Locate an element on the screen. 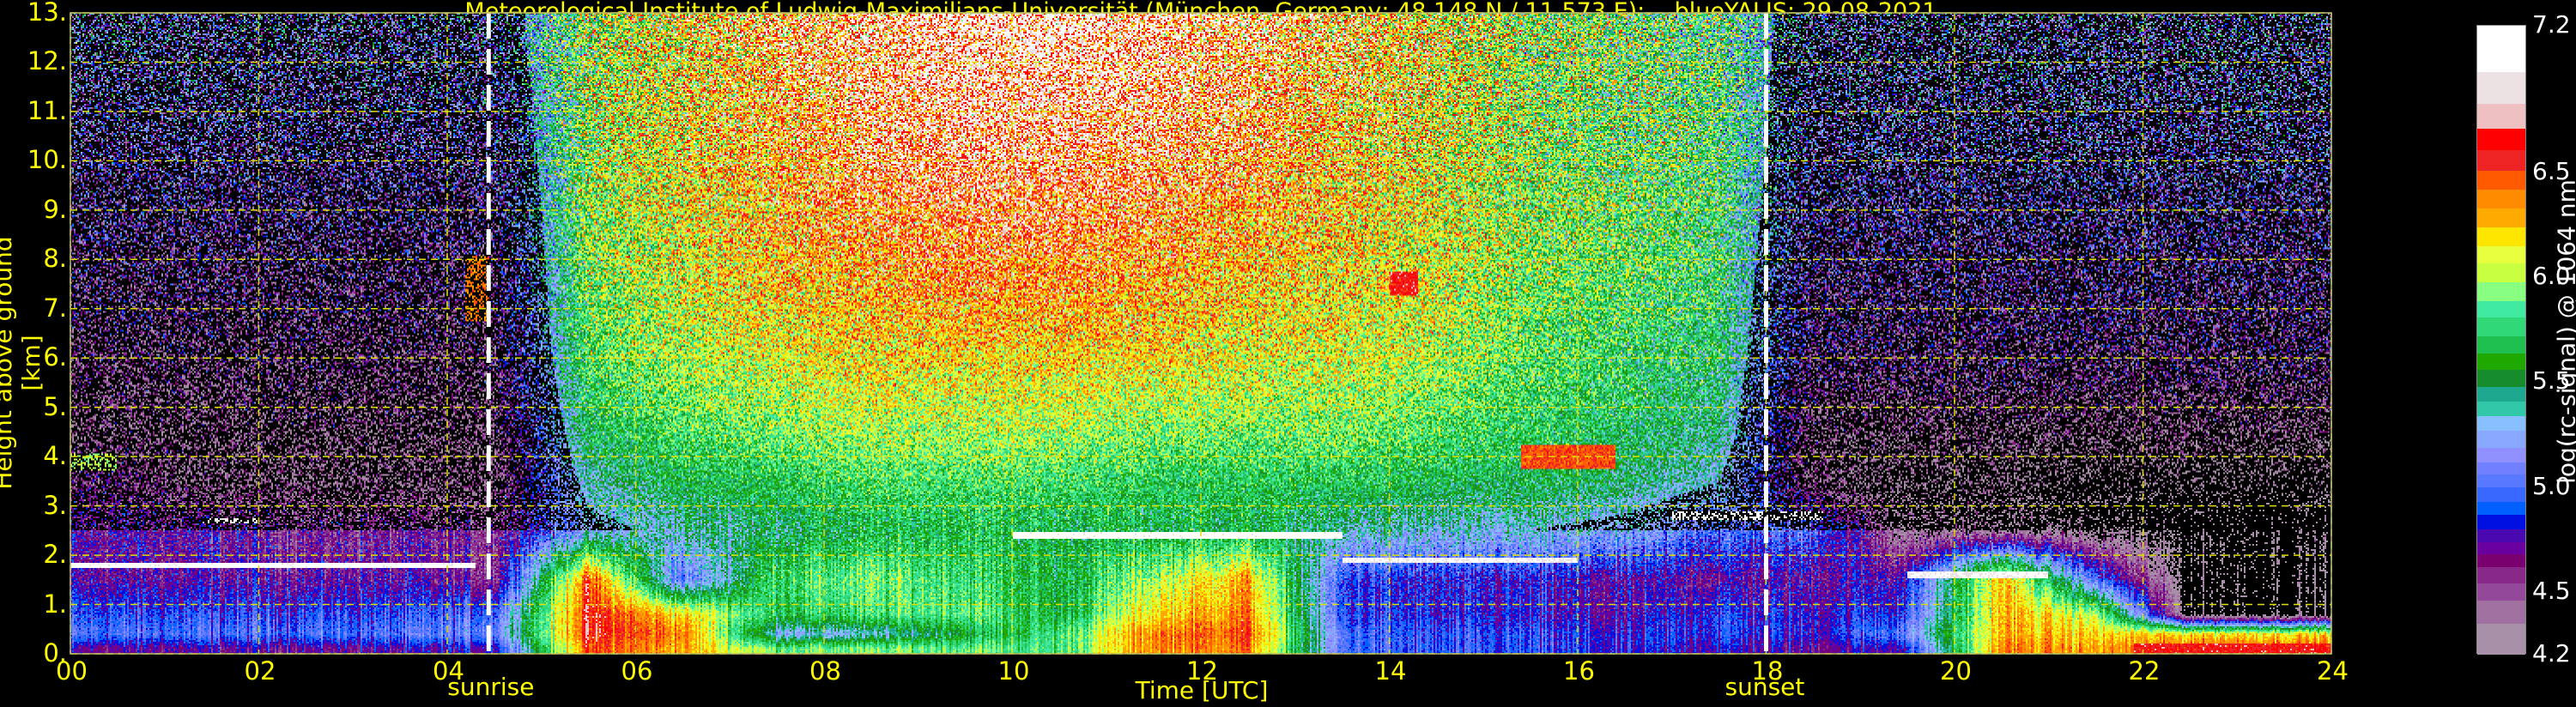 This screenshot has height=707, width=2576. colorbar-label: log(rc-signal) @ 1064 nm is located at coordinates (2564, 331).